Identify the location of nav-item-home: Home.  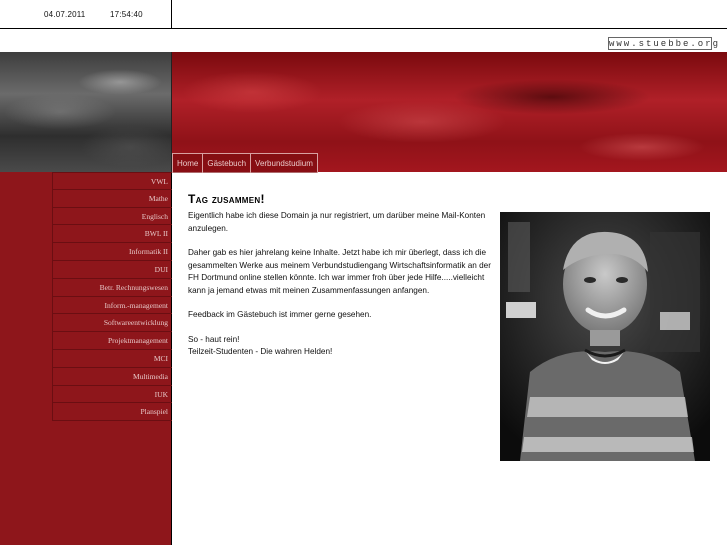
(187, 163).